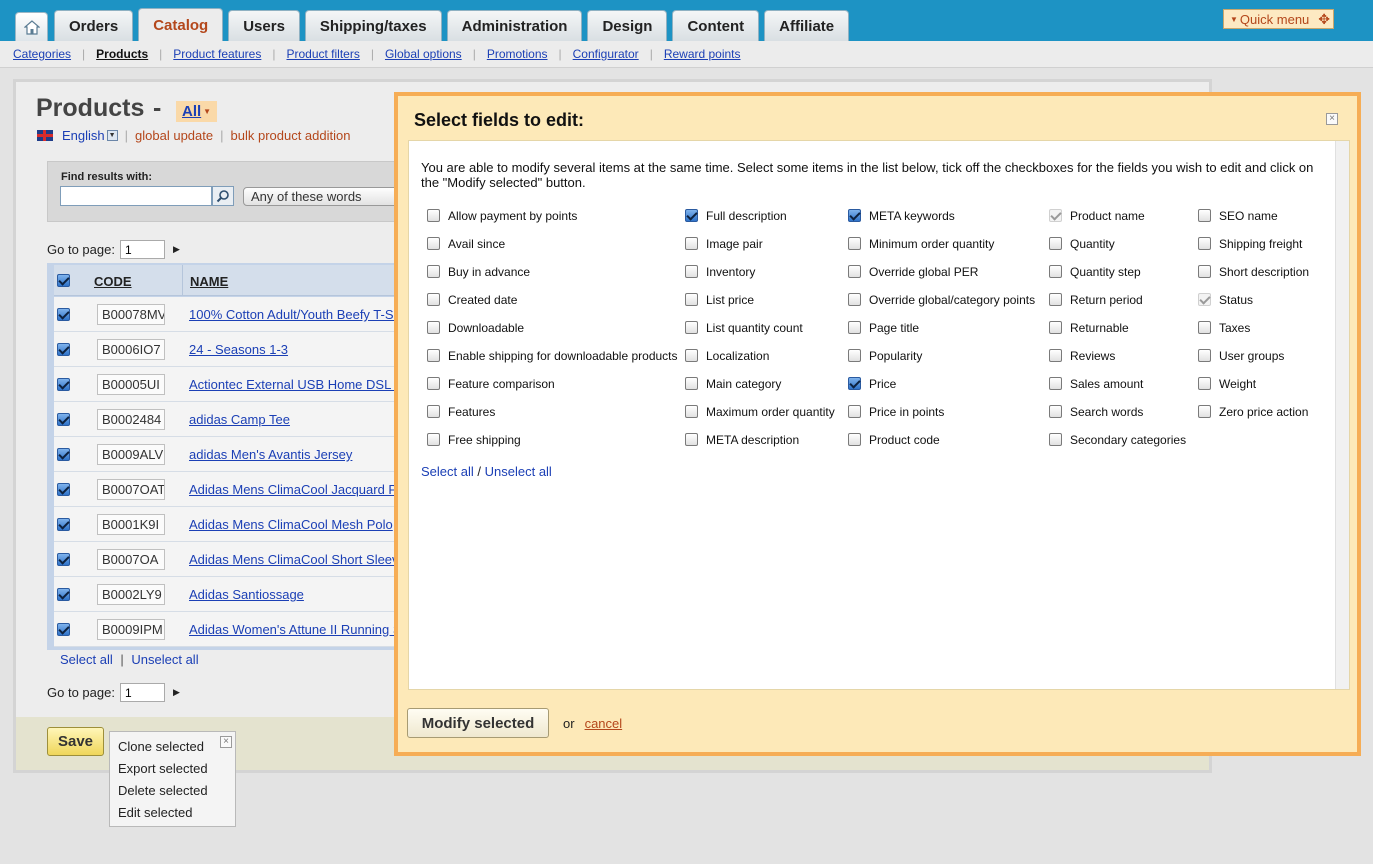 This screenshot has width=1373, height=864. I want to click on product-name-link: Adidas Santiossage, so click(246, 594).